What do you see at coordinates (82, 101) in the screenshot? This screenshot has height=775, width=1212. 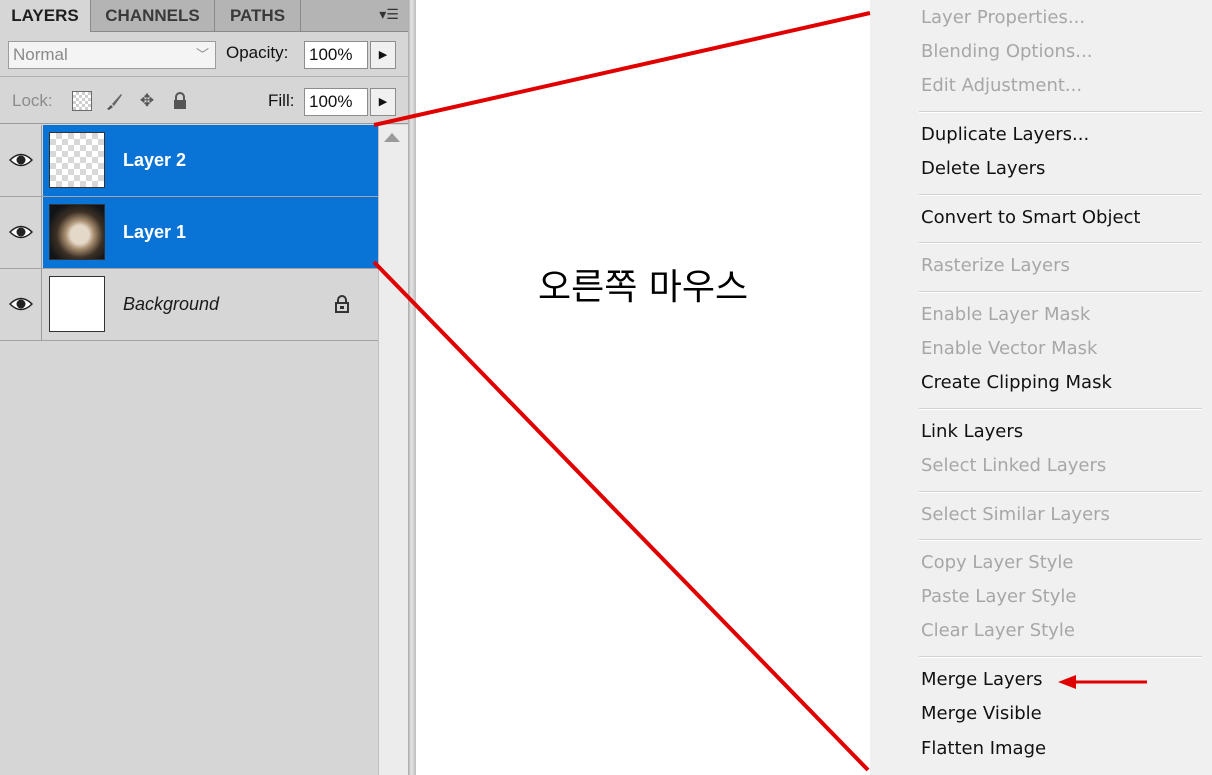 I see `lock-transparent-icon` at bounding box center [82, 101].